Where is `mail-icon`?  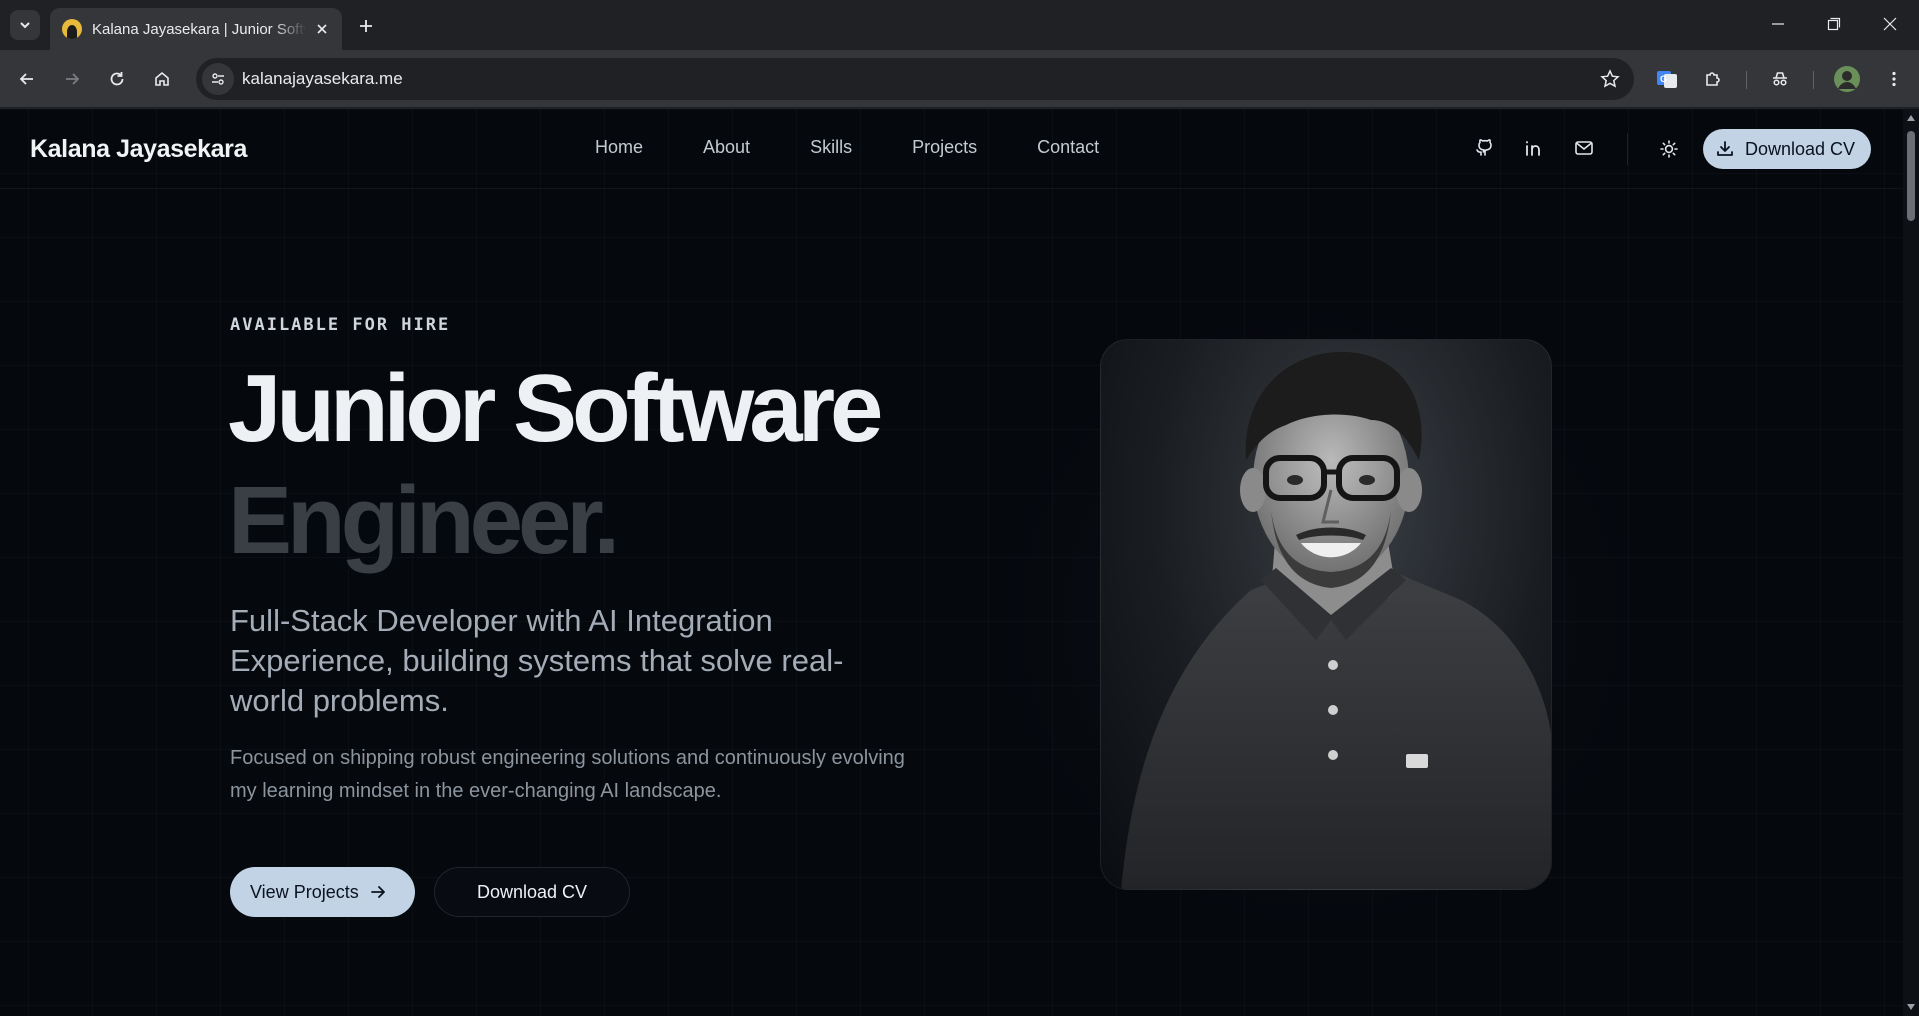 mail-icon is located at coordinates (1584, 148).